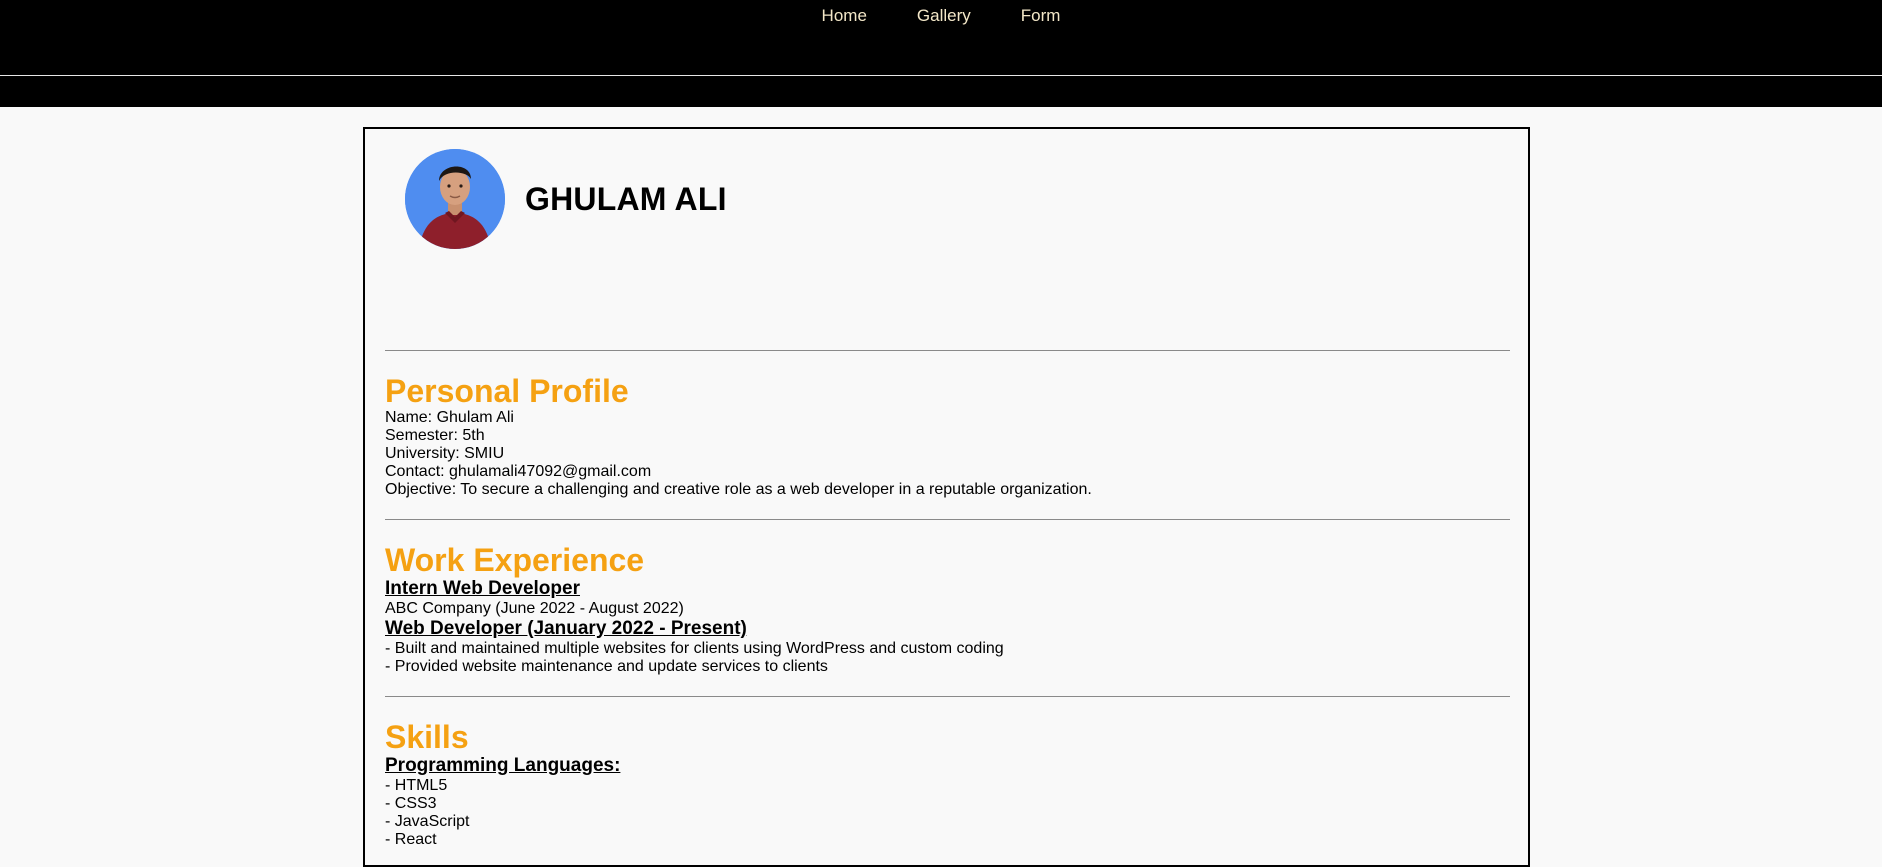 The image size is (1882, 867). I want to click on skill-item: - CSS3, so click(411, 803).